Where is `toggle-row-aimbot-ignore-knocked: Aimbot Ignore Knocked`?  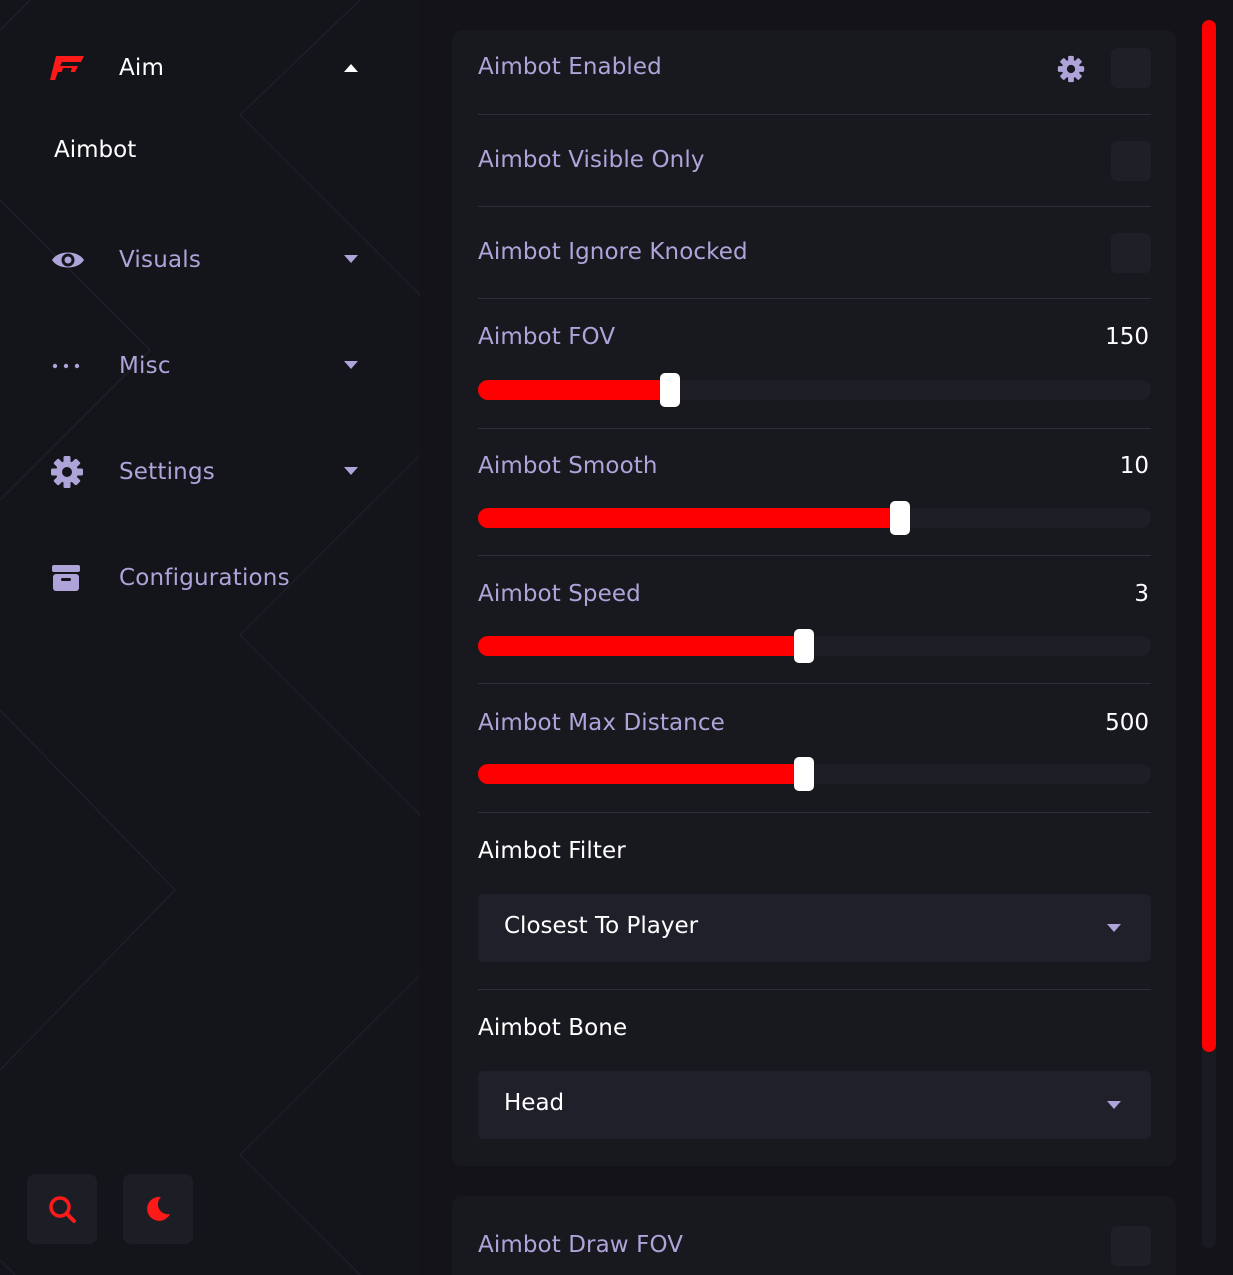 toggle-row-aimbot-ignore-knocked: Aimbot Ignore Knocked is located at coordinates (814, 253).